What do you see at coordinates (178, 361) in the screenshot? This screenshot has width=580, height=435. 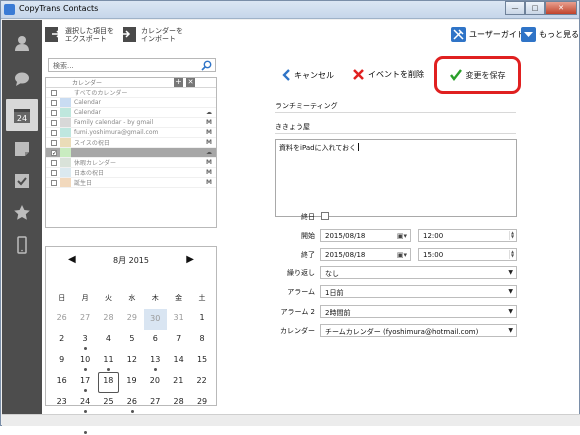 I see `calendar-day: 14` at bounding box center [178, 361].